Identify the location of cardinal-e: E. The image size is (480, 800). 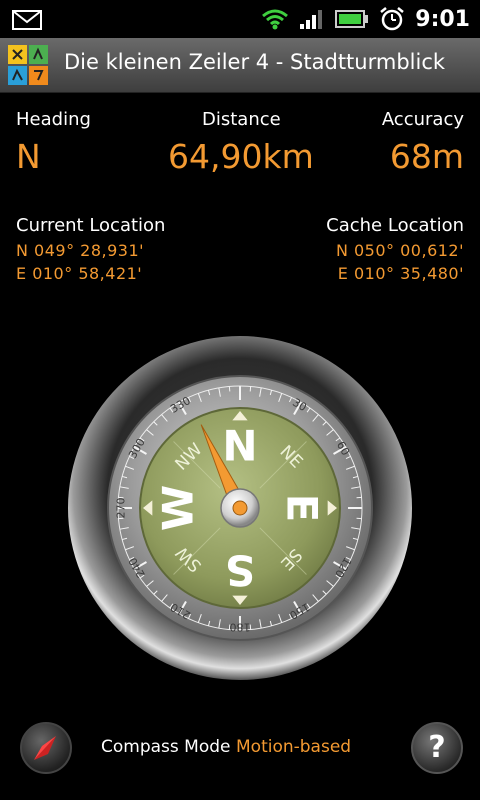
(302, 508).